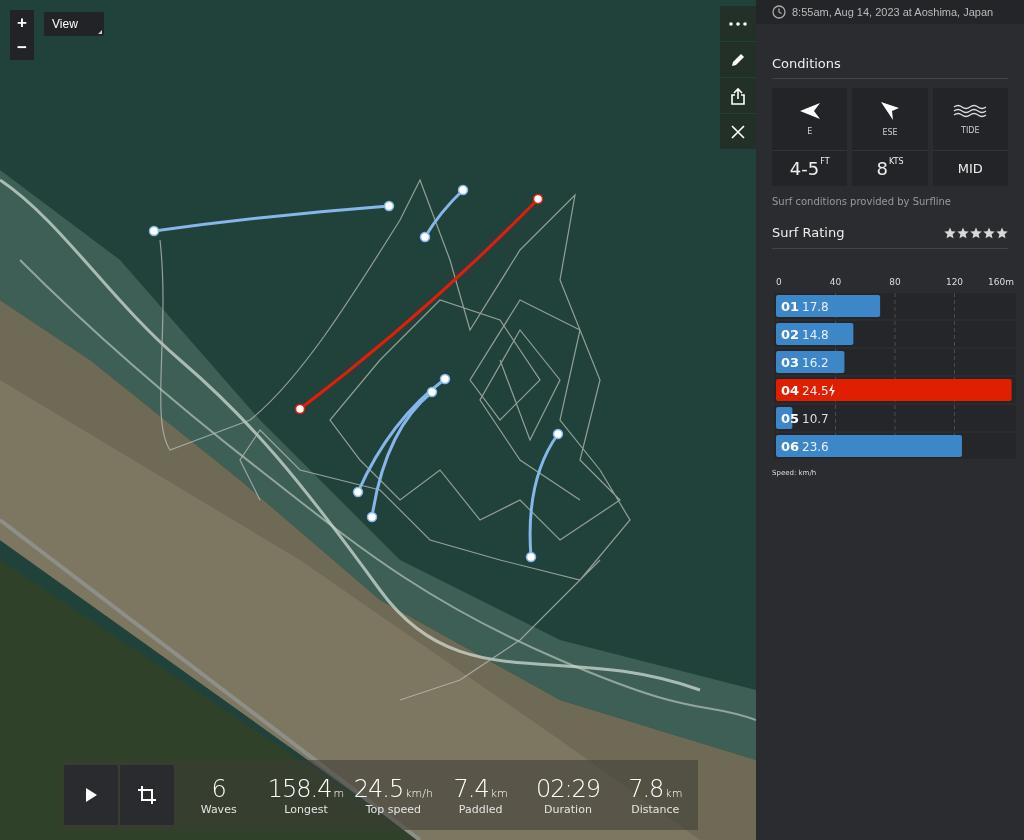  What do you see at coordinates (893, 12) in the screenshot?
I see `session-time: 8:55am, Aug 14, 2023 at Aoshima, Japan` at bounding box center [893, 12].